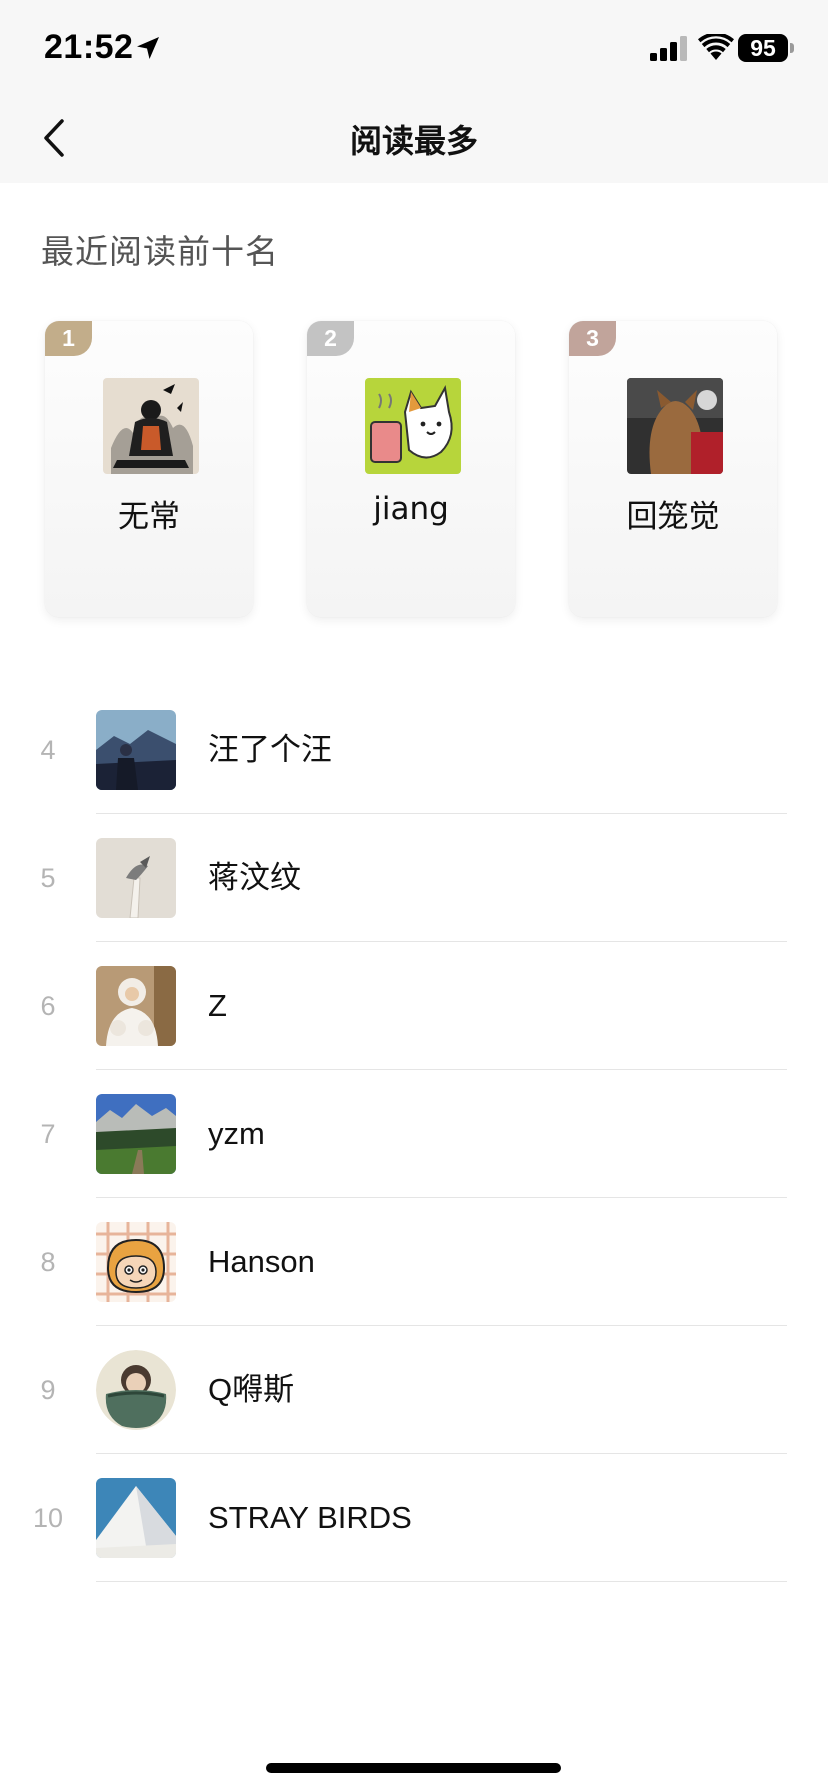 The width and height of the screenshot is (828, 1792). Describe the element at coordinates (251, 1389) in the screenshot. I see `list-name: Q嘚斯` at that location.